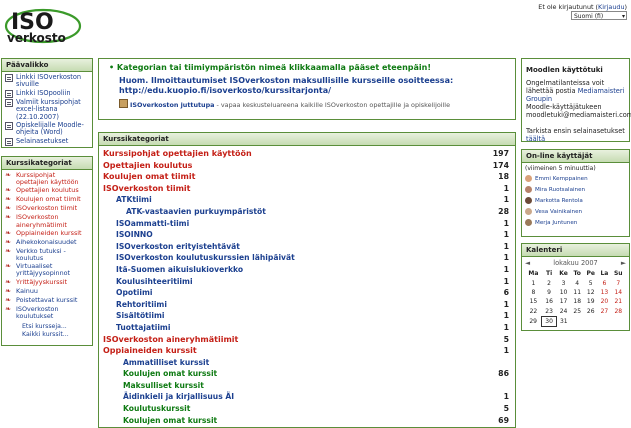  What do you see at coordinates (618, 292) in the screenshot?
I see `calendar-day: 14` at bounding box center [618, 292].